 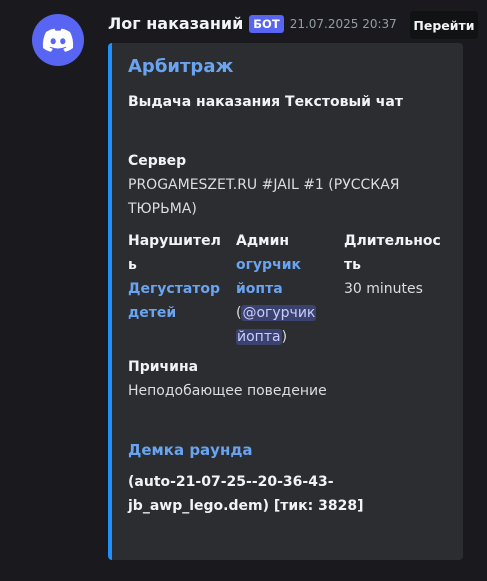 I want to click on discord-logo-icon, so click(x=58, y=40).